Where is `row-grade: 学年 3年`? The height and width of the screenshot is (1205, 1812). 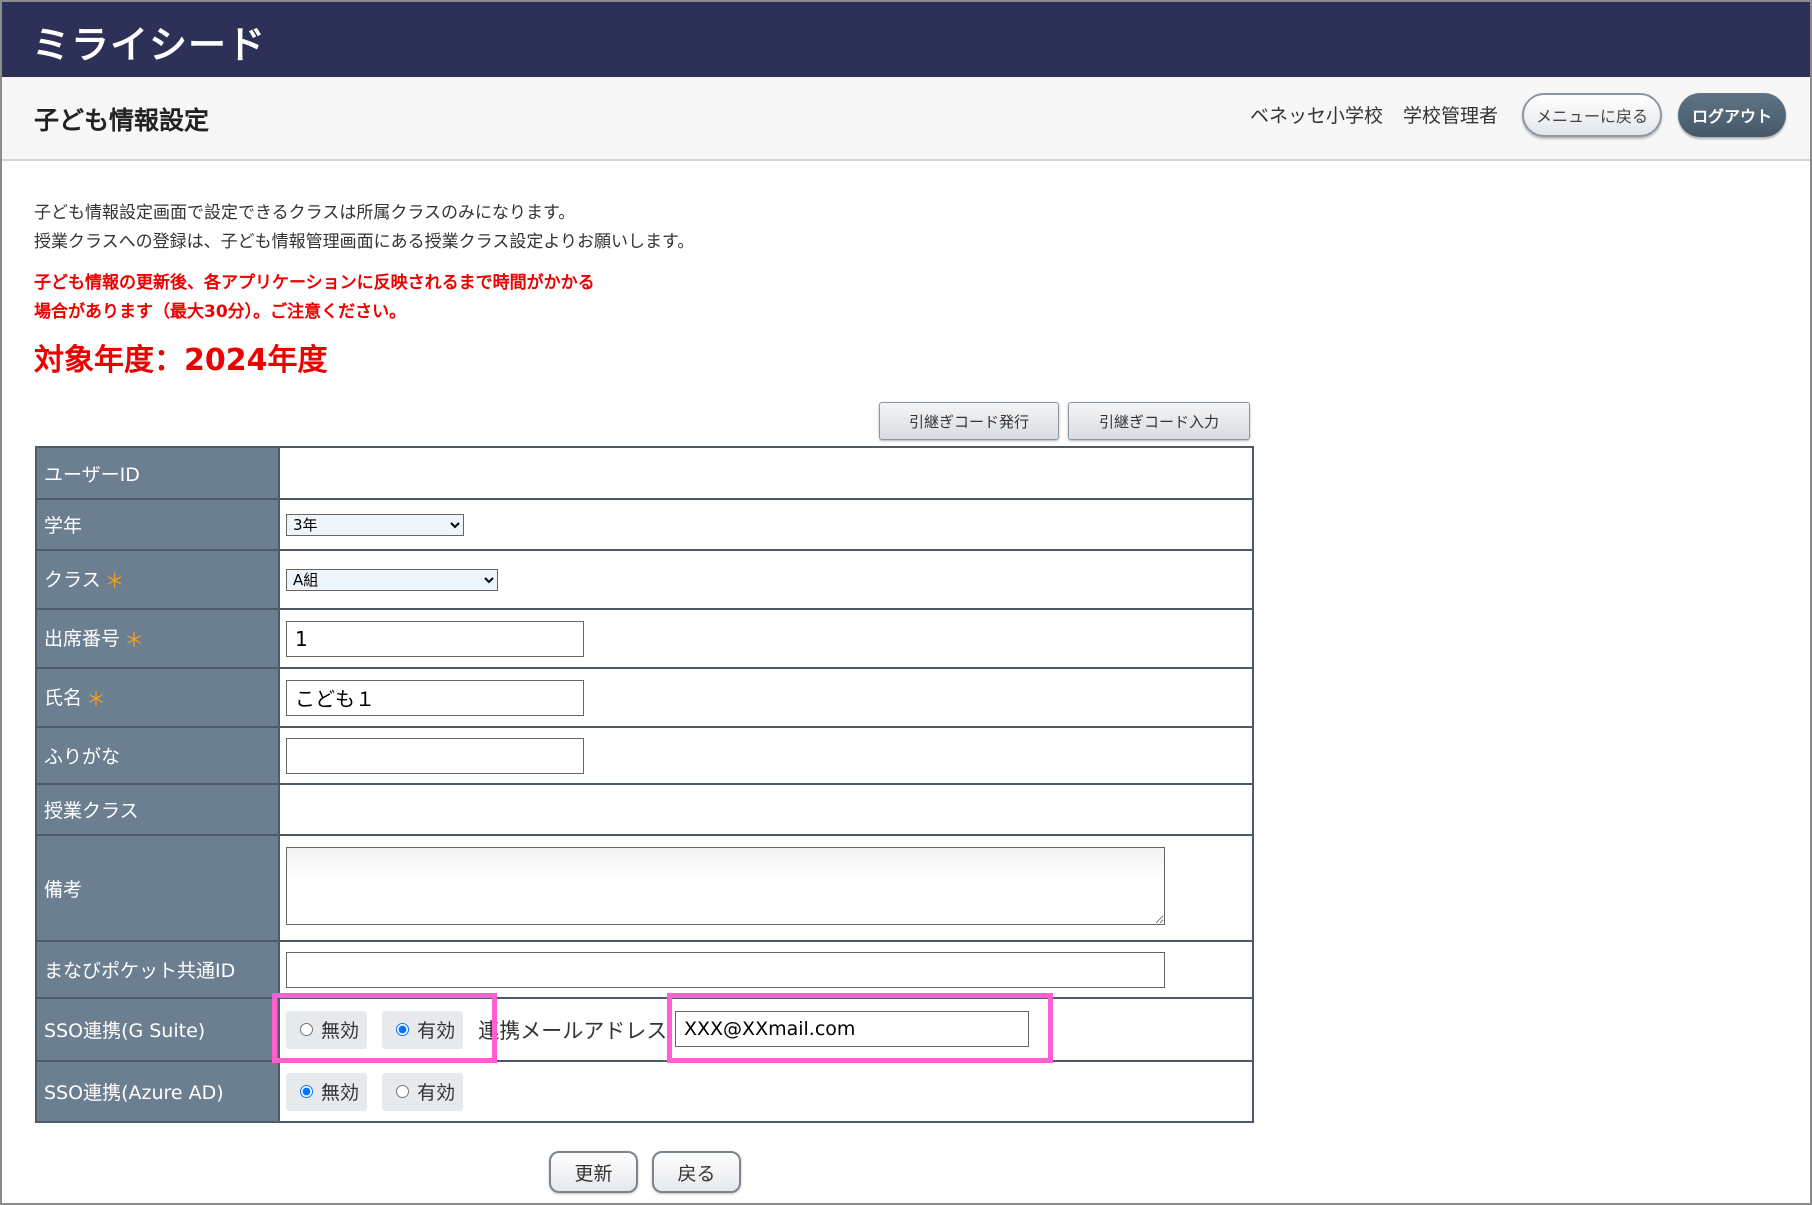 row-grade: 学年 3年 is located at coordinates (644, 524).